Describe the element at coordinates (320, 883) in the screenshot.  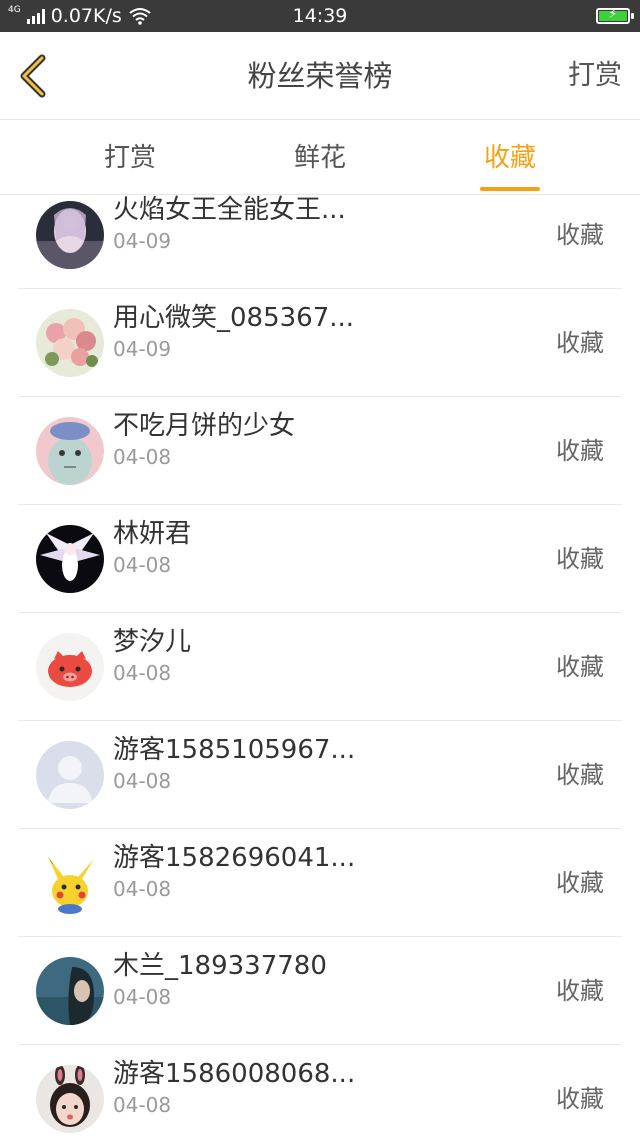
I see `list-item: 游客1582696041... 04-08 收藏` at that location.